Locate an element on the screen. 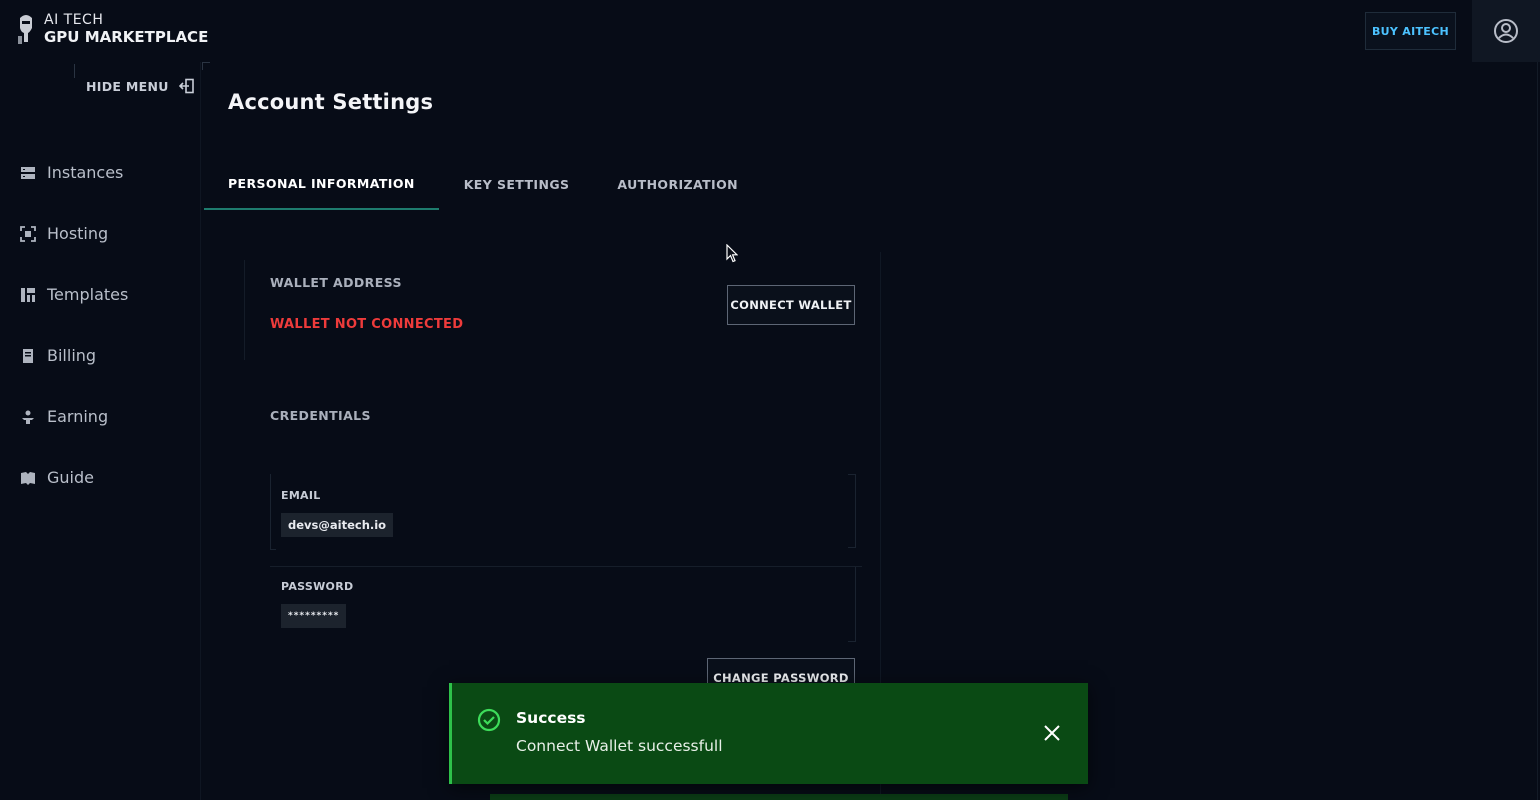 This screenshot has height=800, width=1540. email-field: devs@aitech.io is located at coordinates (337, 525).